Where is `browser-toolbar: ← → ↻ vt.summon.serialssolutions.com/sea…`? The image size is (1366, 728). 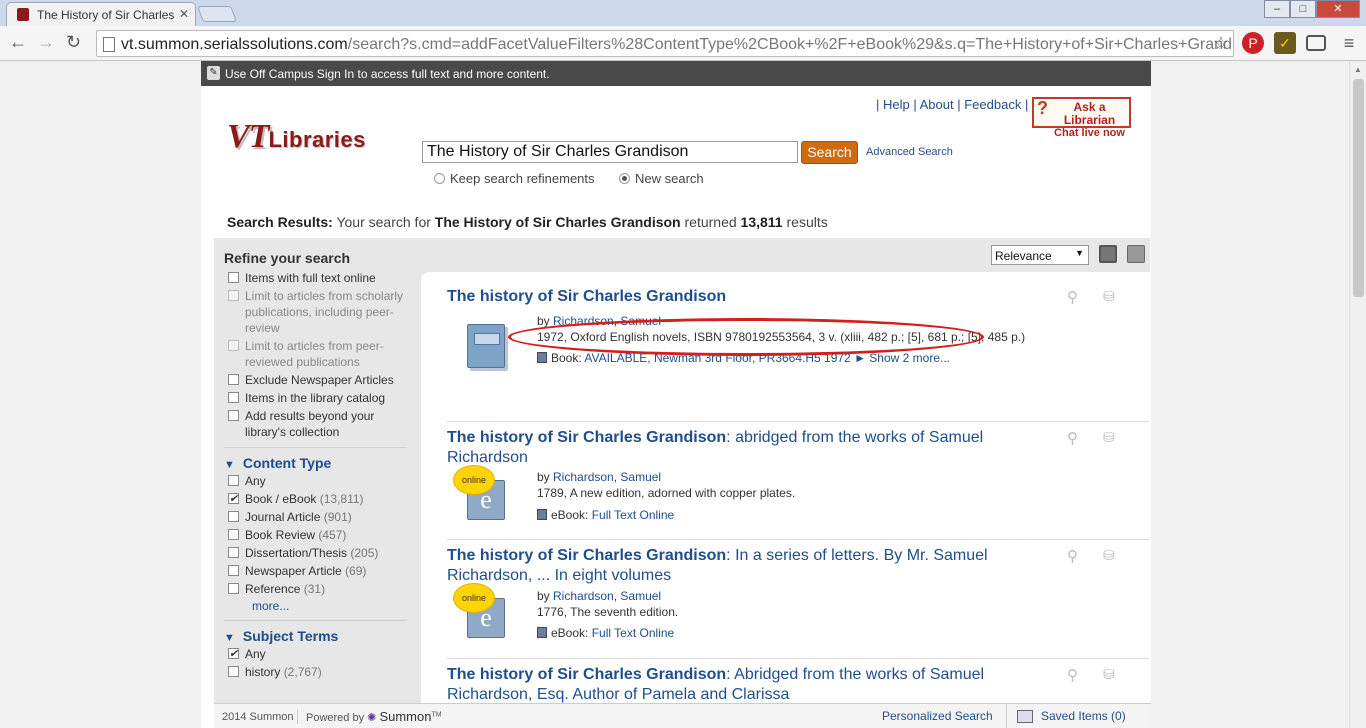 browser-toolbar: ← → ↻ vt.summon.serialssolutions.com/sea… is located at coordinates (683, 43).